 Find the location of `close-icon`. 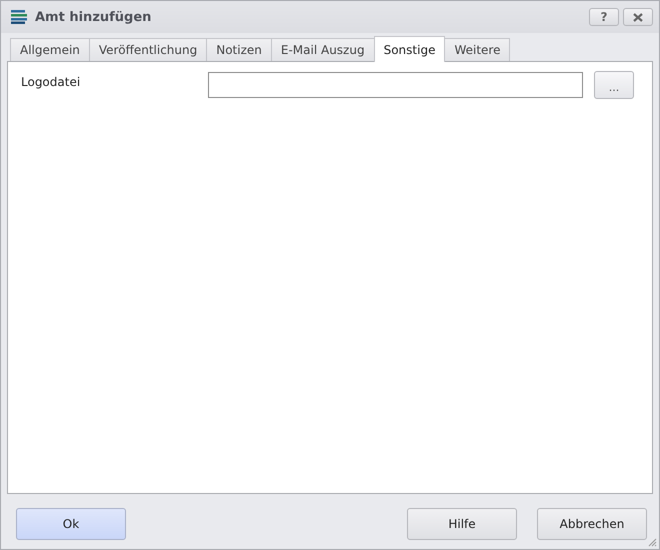

close-icon is located at coordinates (638, 17).